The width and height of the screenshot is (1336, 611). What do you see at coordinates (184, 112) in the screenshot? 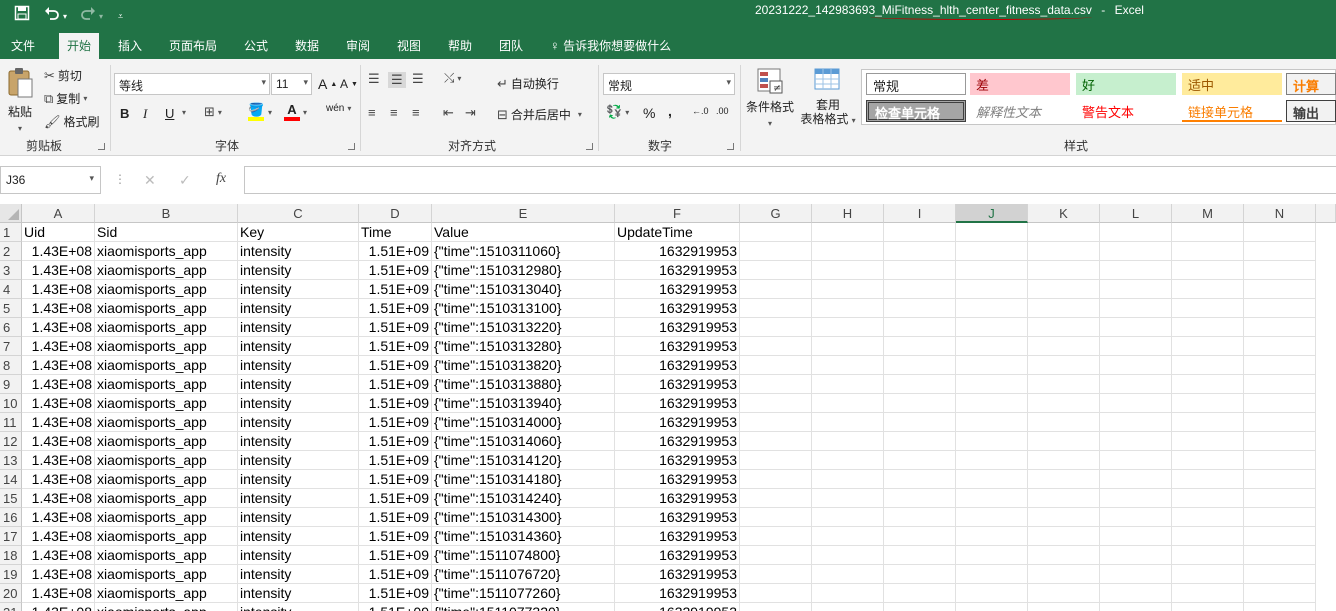
I see `underline-dropdown-icon: ▾` at bounding box center [184, 112].